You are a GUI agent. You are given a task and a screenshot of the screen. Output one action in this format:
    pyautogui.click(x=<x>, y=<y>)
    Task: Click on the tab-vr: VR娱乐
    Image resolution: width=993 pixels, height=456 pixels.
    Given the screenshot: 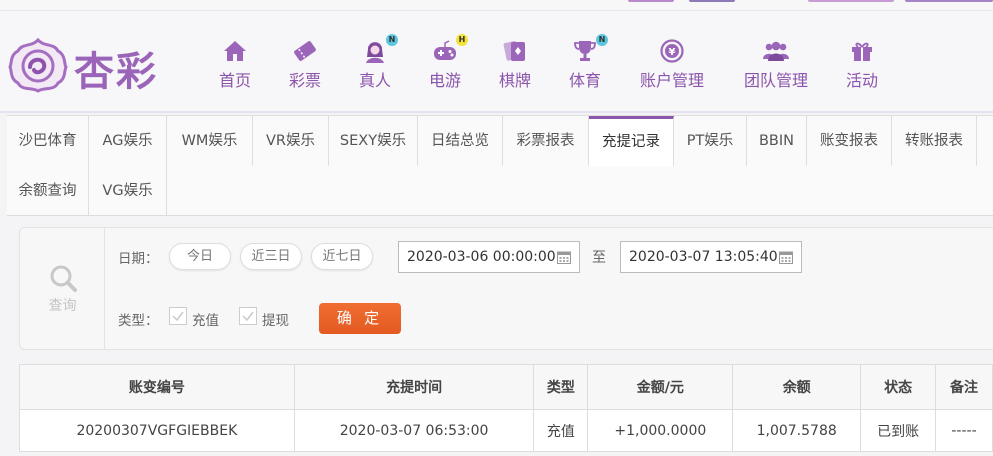 What is the action you would take?
    pyautogui.click(x=291, y=141)
    